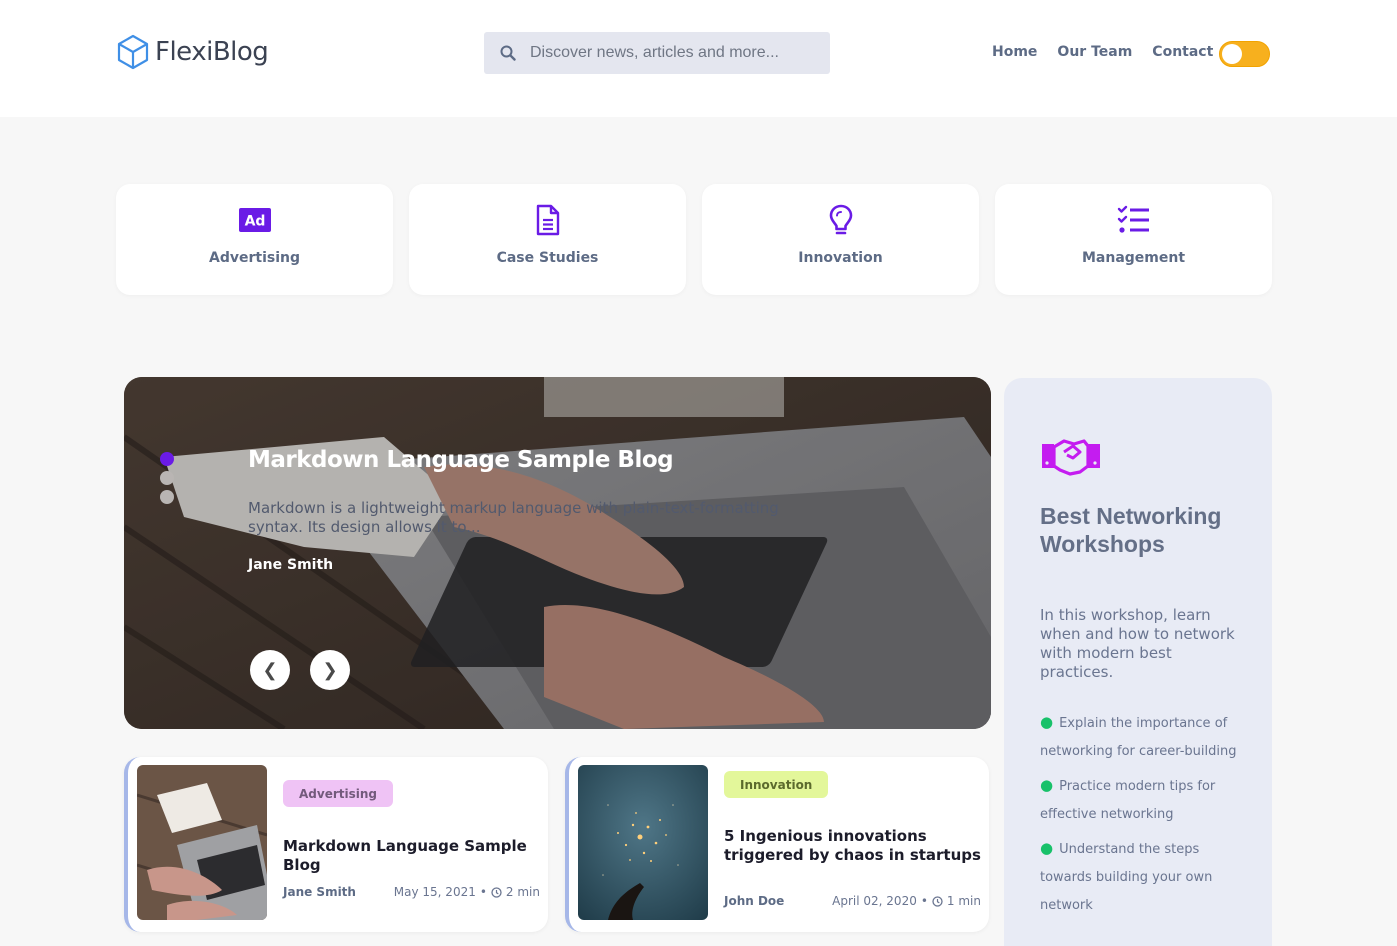 The image size is (1397, 946). What do you see at coordinates (508, 53) in the screenshot?
I see `search-icon` at bounding box center [508, 53].